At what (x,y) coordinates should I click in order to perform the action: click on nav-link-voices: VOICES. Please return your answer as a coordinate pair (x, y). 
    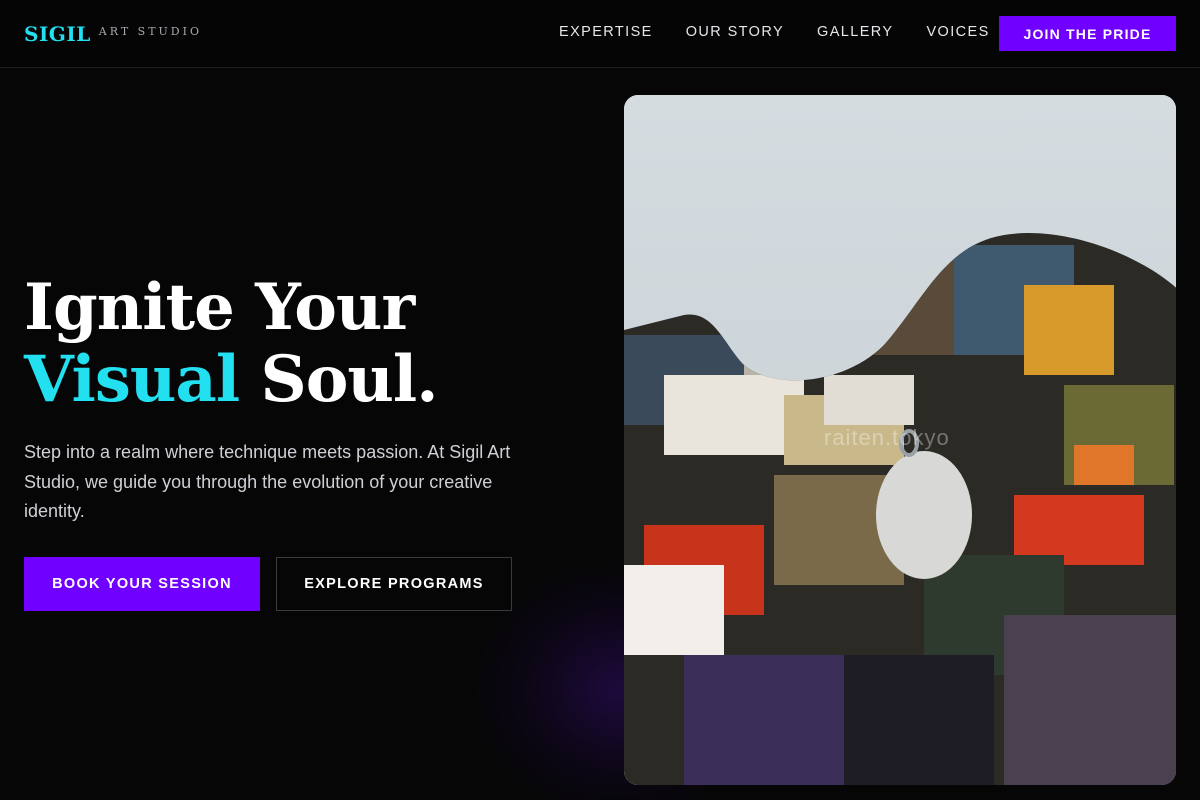
    Looking at the image, I should click on (957, 32).